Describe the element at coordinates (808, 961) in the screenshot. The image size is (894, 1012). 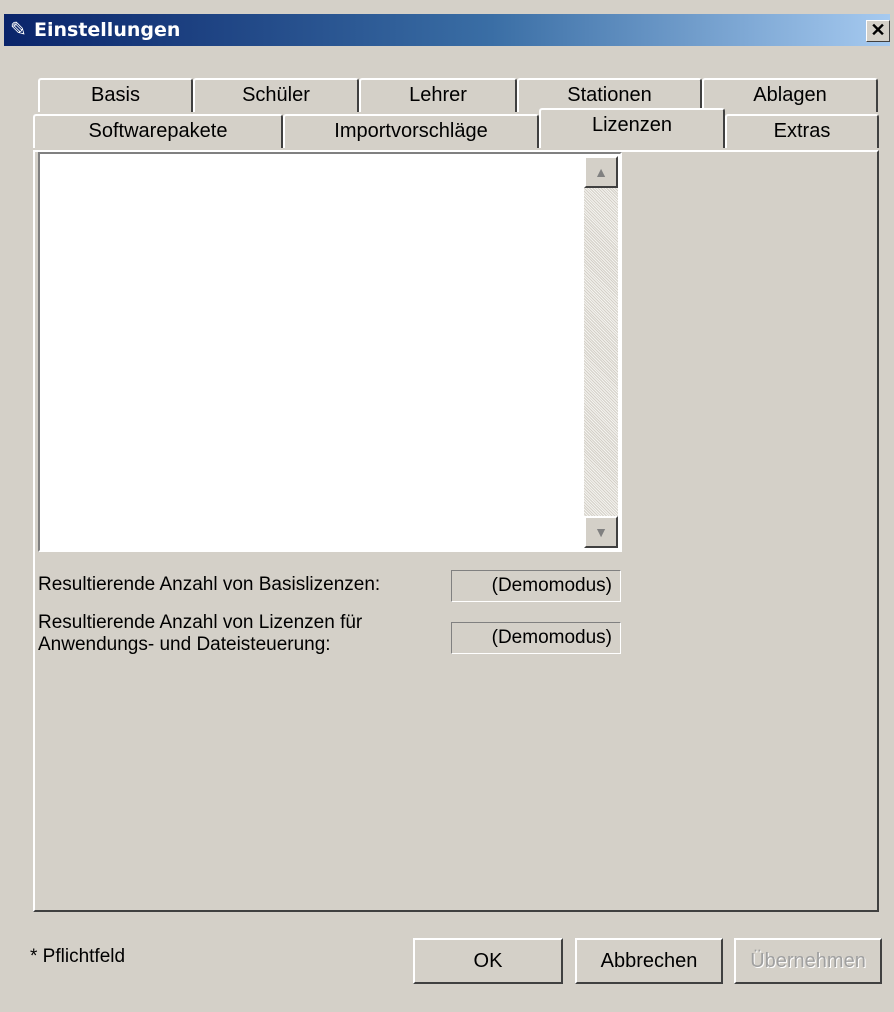
I see `apply-button: Übernehmen` at that location.